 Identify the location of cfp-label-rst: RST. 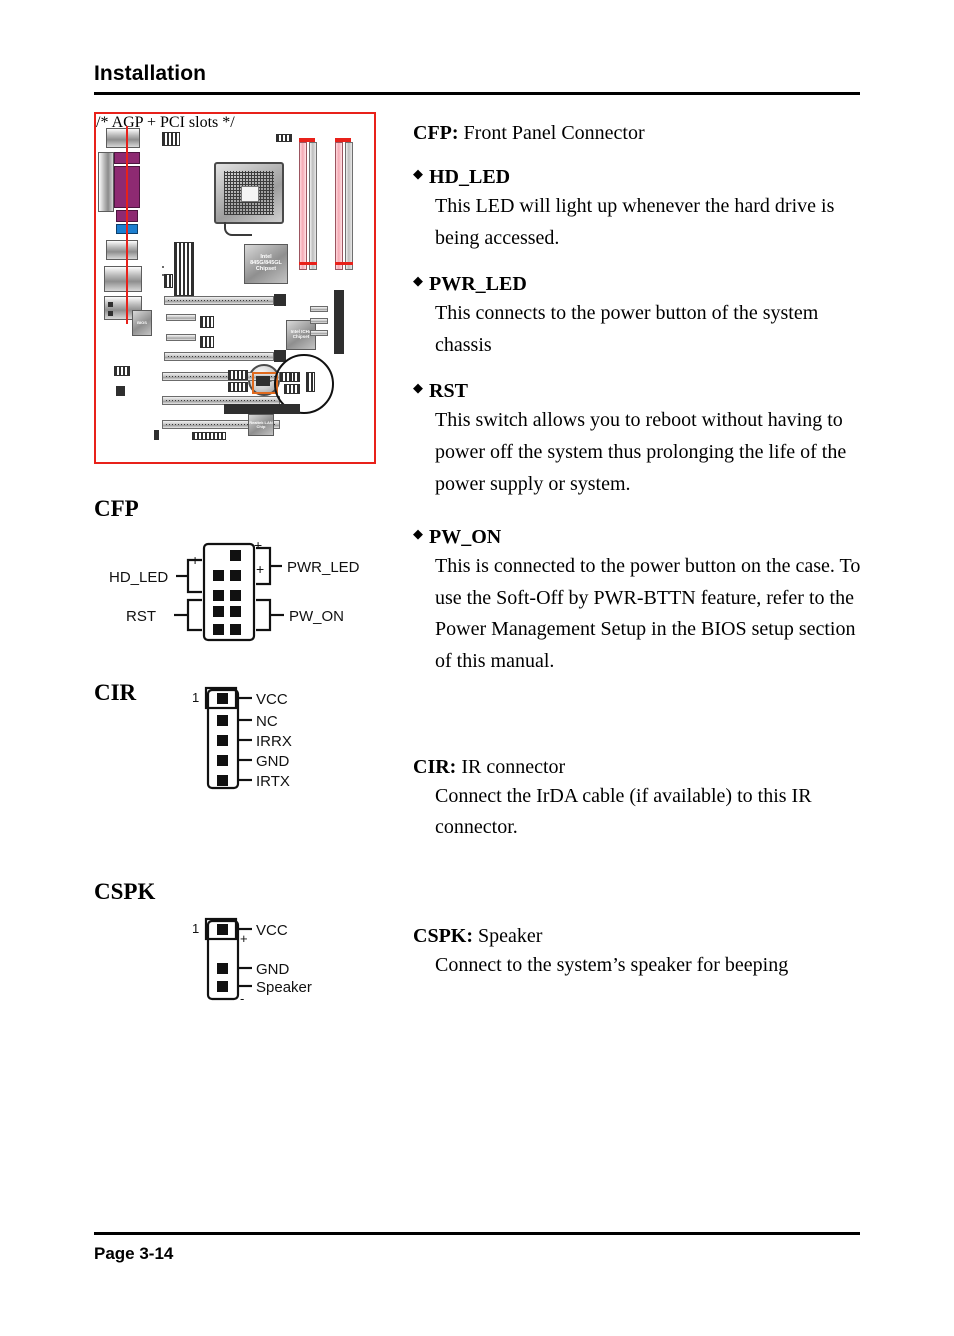
(141, 616).